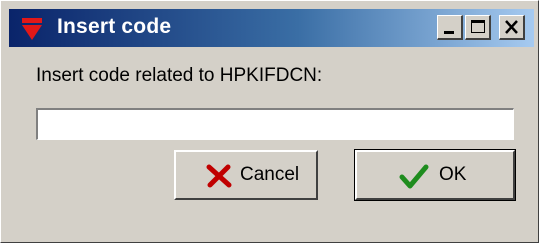 This screenshot has height=243, width=539. What do you see at coordinates (275, 124) in the screenshot?
I see `code-input` at bounding box center [275, 124].